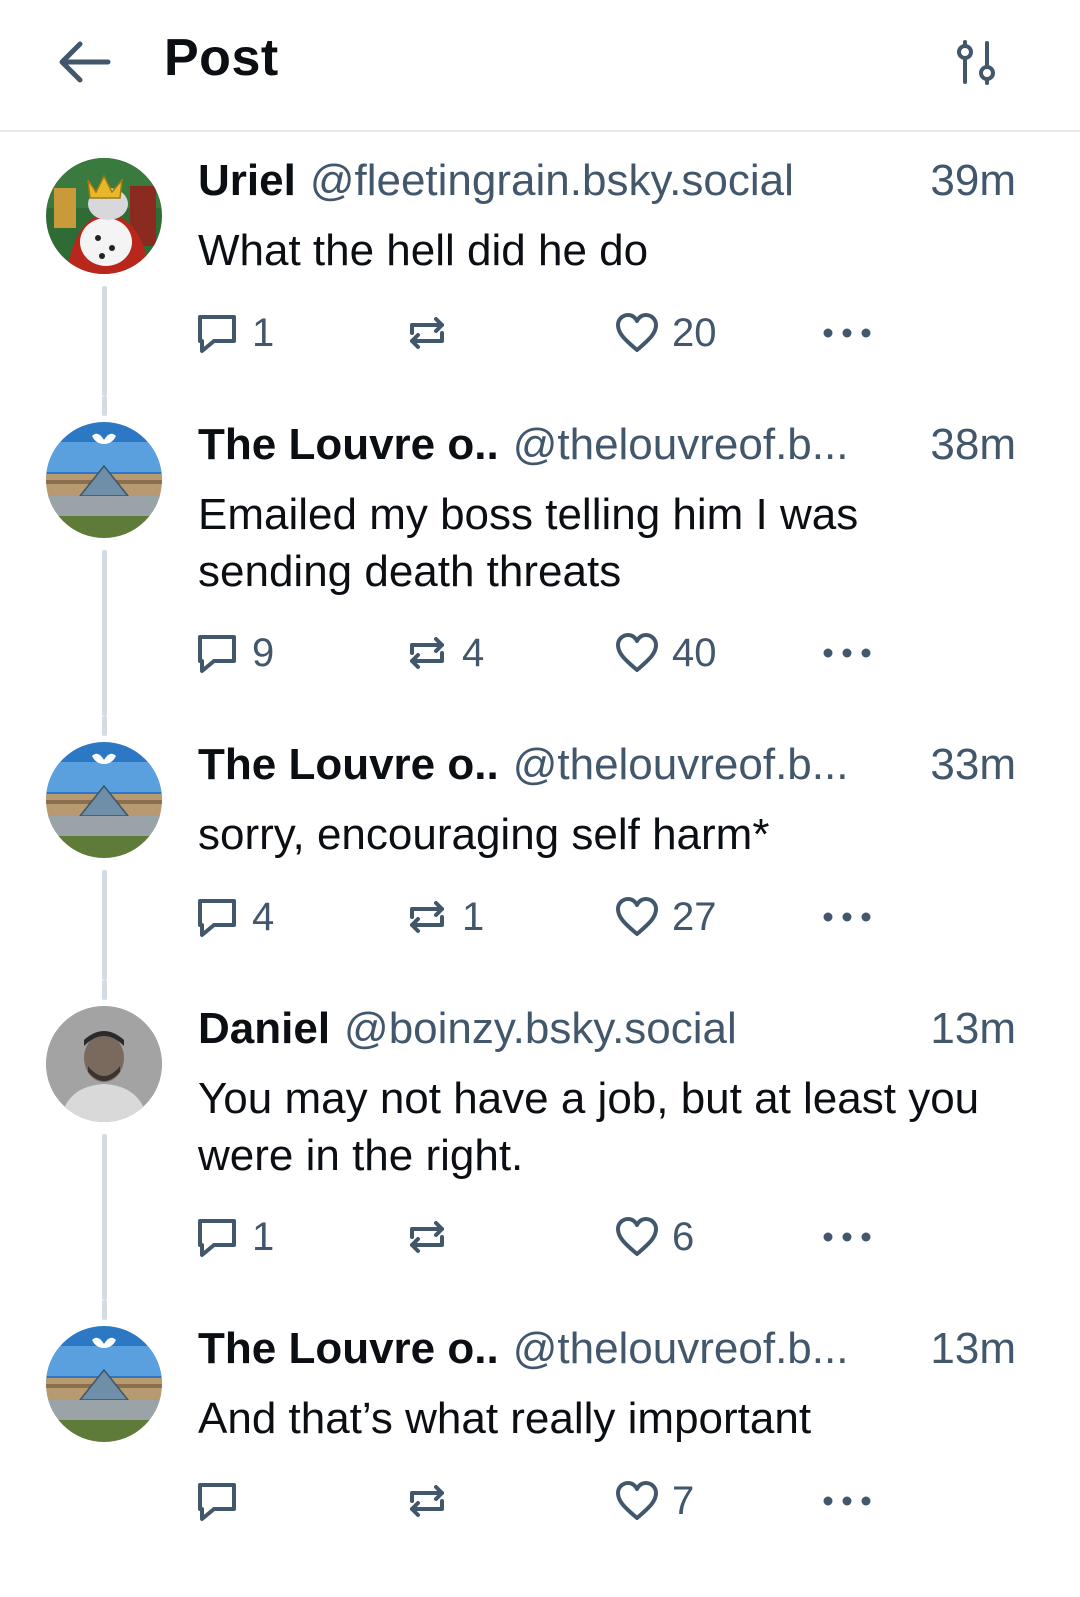  I want to click on like-button: 7, so click(654, 1501).